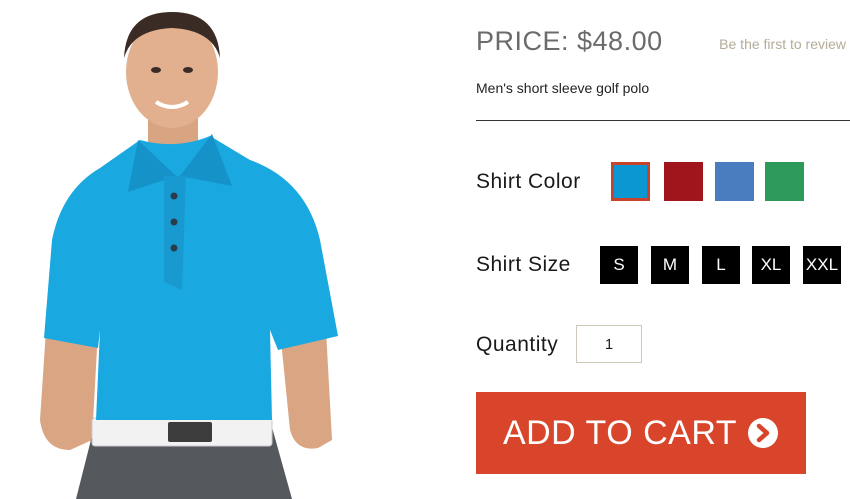 Image resolution: width=850 pixels, height=499 pixels. I want to click on price-row: PRICE: $48.00 Be the first to review, so click(663, 41).